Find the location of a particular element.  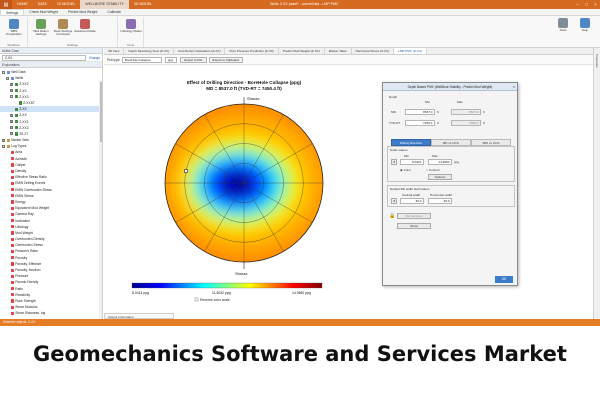

lock-icon: 🔒 is located at coordinates (392, 216).